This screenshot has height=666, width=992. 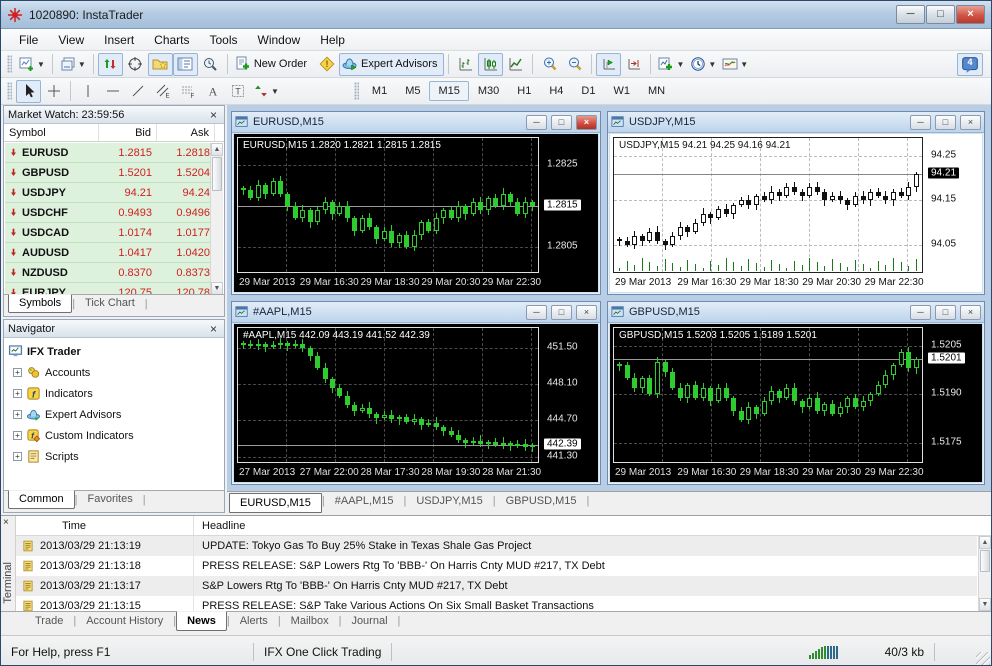 What do you see at coordinates (116, 372) in the screenshot?
I see `tree-item-accounts: + Accounts` at bounding box center [116, 372].